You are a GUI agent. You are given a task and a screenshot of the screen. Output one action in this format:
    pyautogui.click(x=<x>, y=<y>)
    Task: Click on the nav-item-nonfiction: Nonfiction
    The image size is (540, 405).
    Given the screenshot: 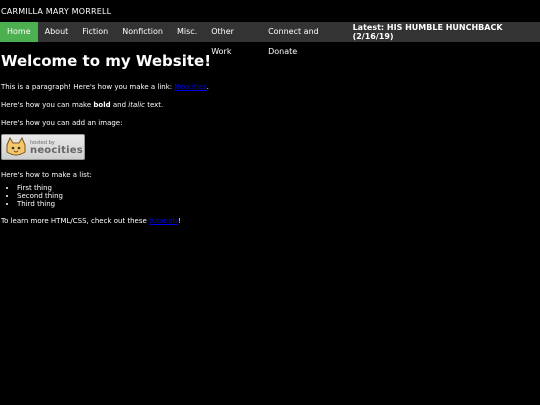 What is the action you would take?
    pyautogui.click(x=142, y=32)
    